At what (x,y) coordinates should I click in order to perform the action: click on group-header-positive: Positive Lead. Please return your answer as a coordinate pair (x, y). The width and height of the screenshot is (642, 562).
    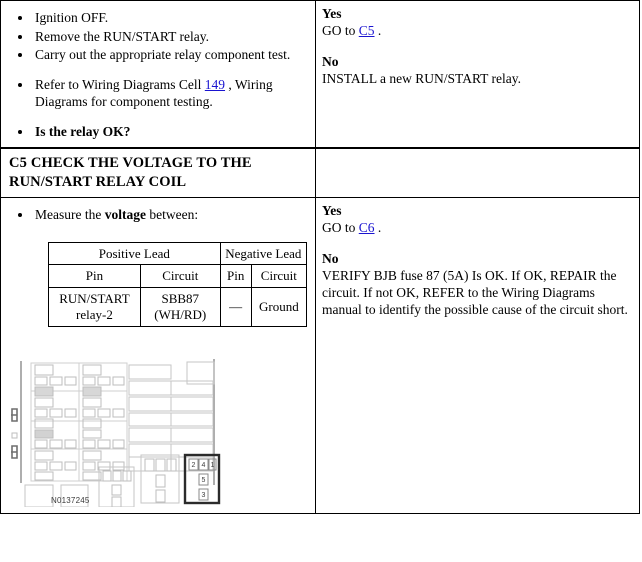
    Looking at the image, I should click on (134, 253).